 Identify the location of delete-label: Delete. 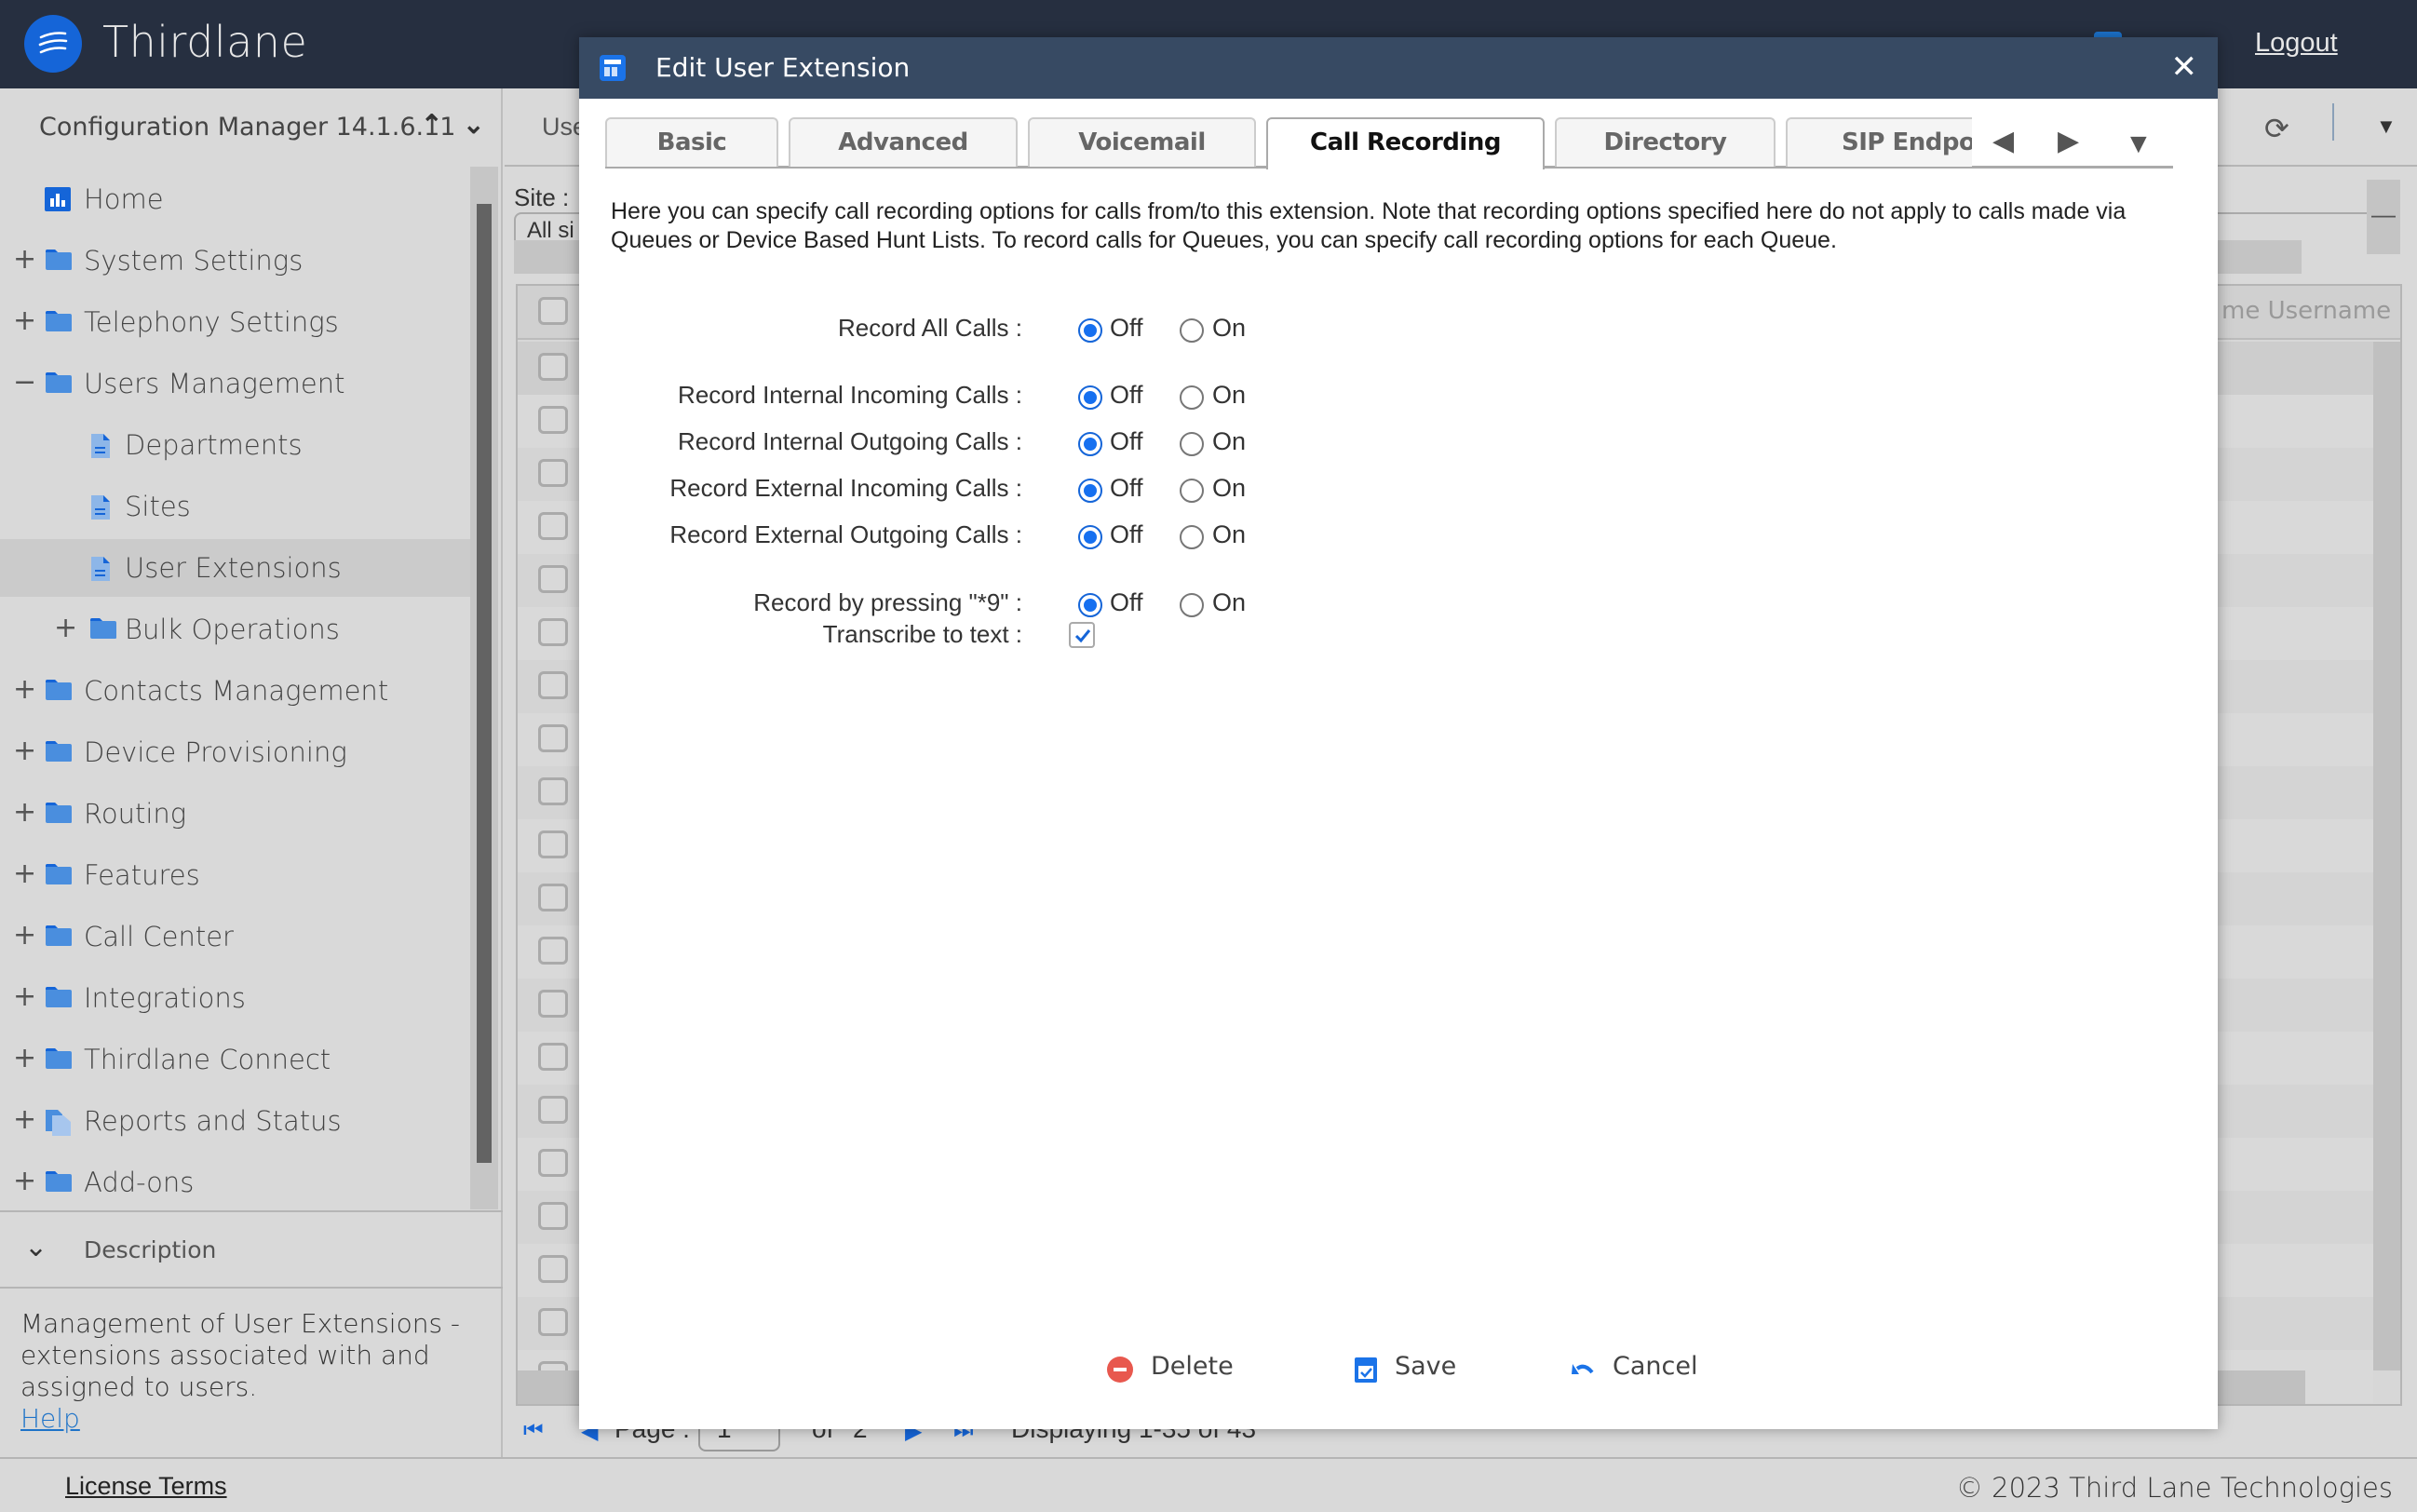
(1192, 1367).